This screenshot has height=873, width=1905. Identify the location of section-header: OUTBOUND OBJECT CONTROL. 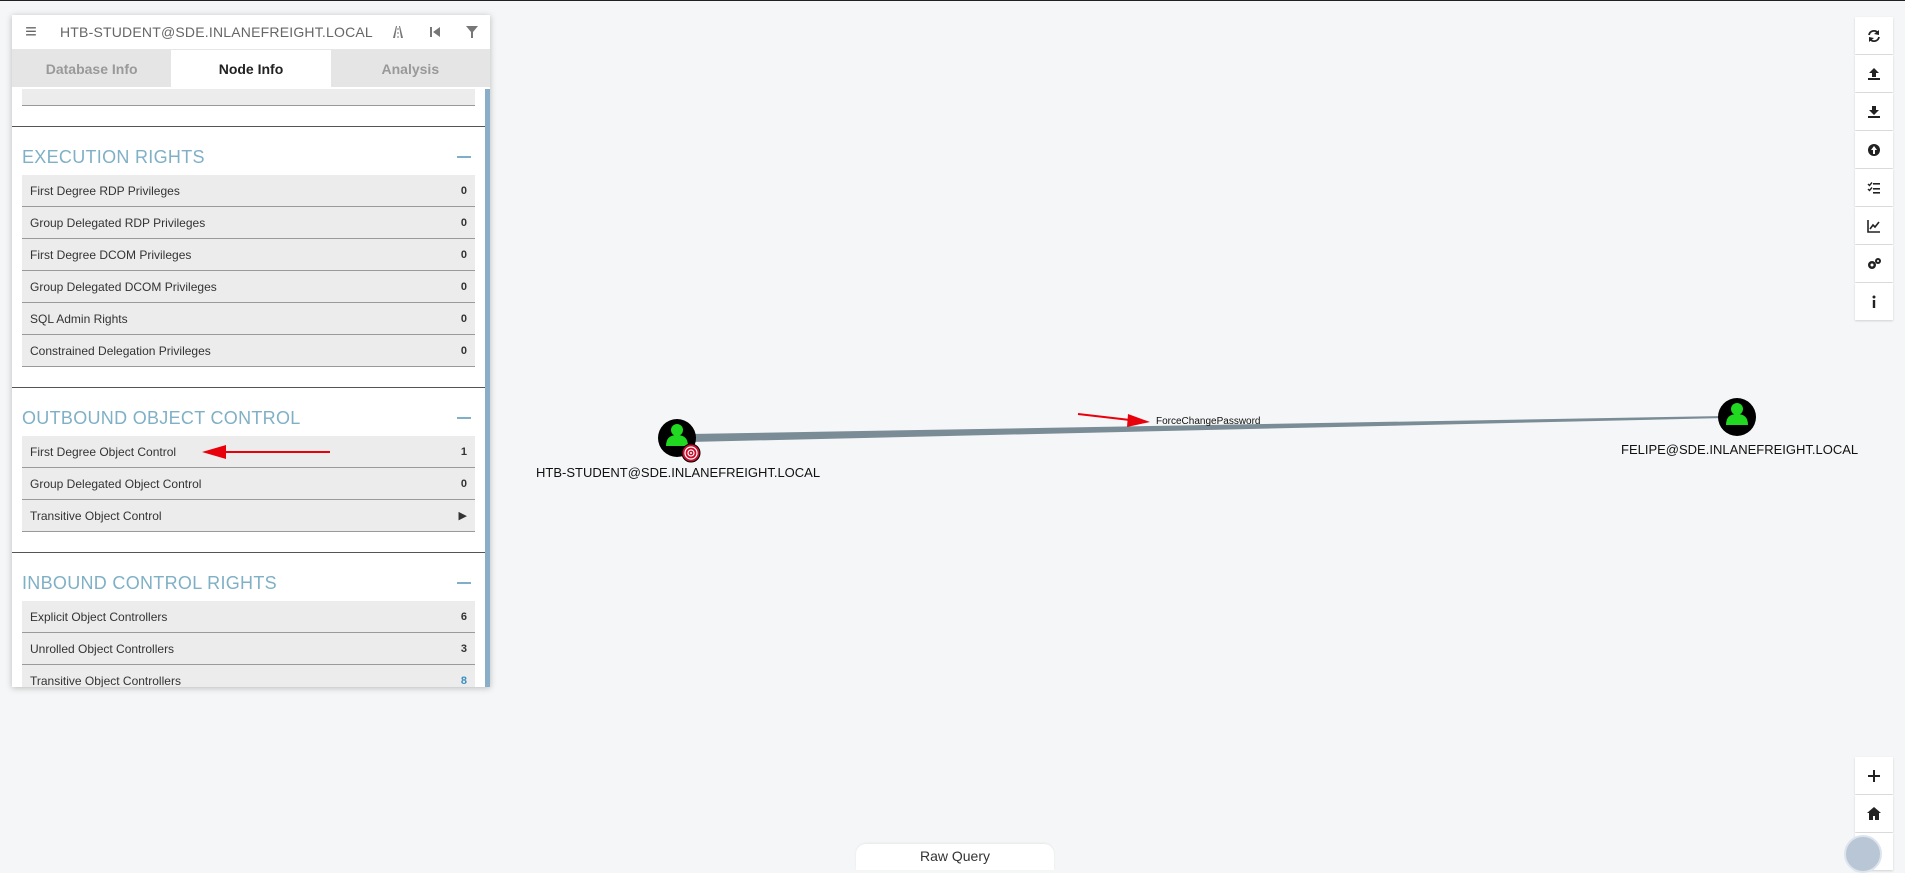
(248, 418).